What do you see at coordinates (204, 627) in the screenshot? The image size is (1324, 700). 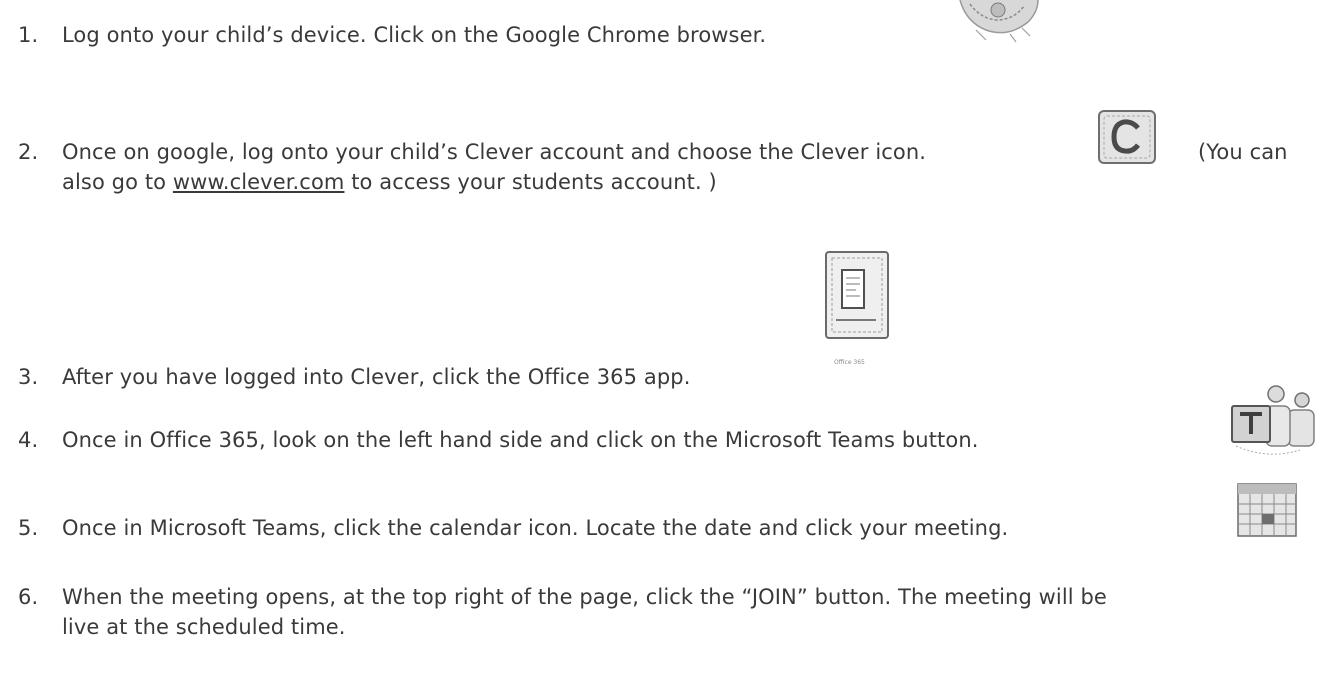 I see `step-text-line-2: live at the scheduled time.` at bounding box center [204, 627].